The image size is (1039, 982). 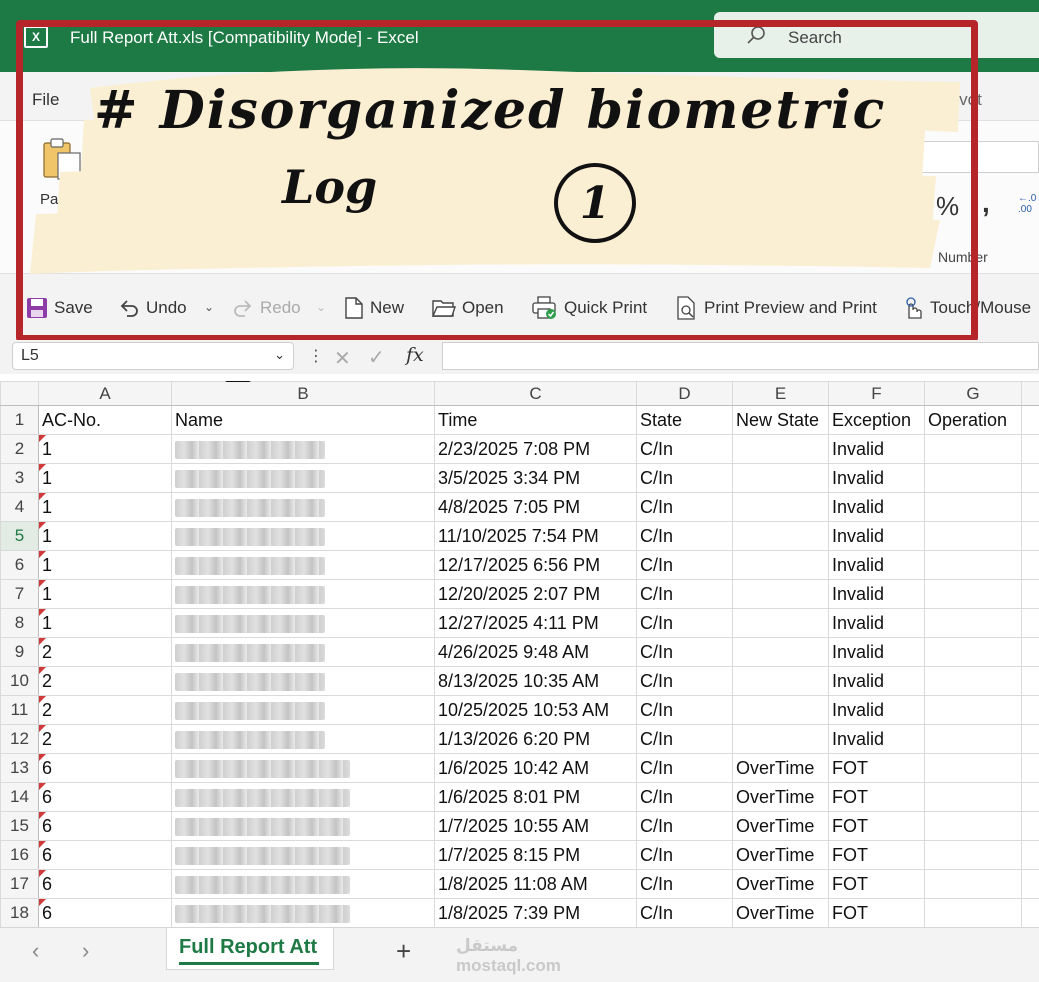 What do you see at coordinates (876, 35) in the screenshot?
I see `search-box: Search` at bounding box center [876, 35].